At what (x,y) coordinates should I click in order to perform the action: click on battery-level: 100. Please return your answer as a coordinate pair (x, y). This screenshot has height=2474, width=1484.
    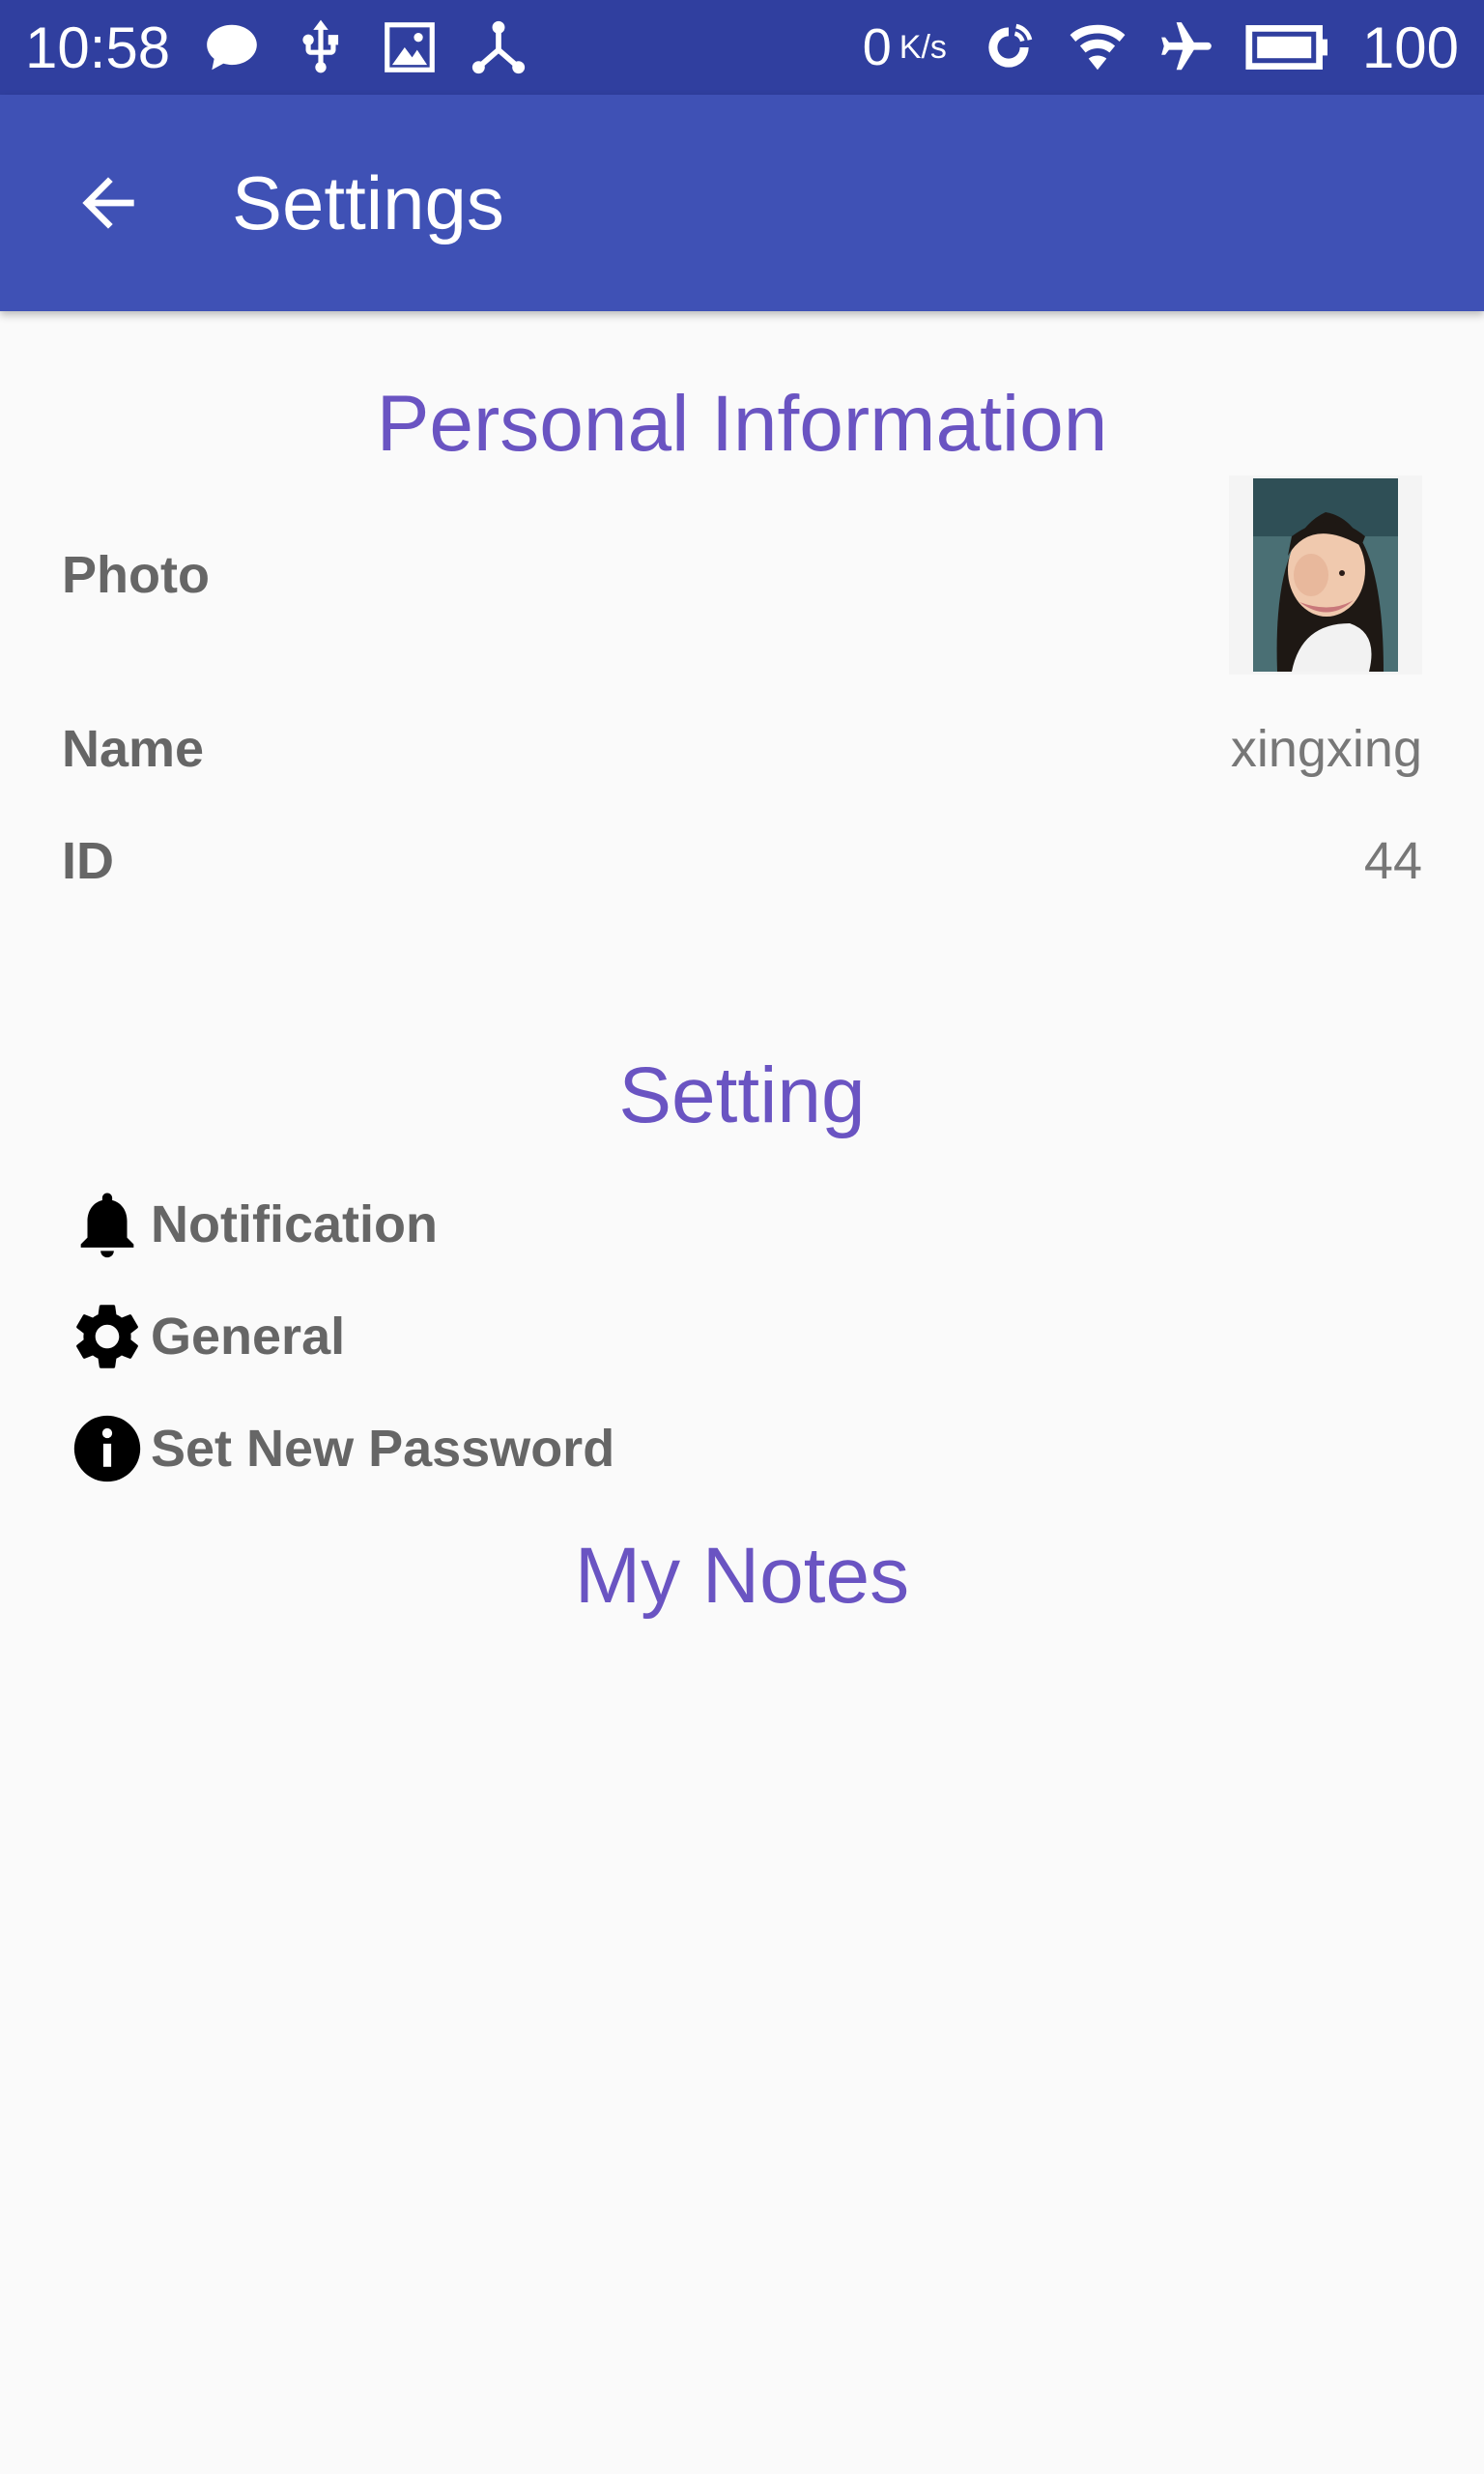
    Looking at the image, I should click on (1410, 47).